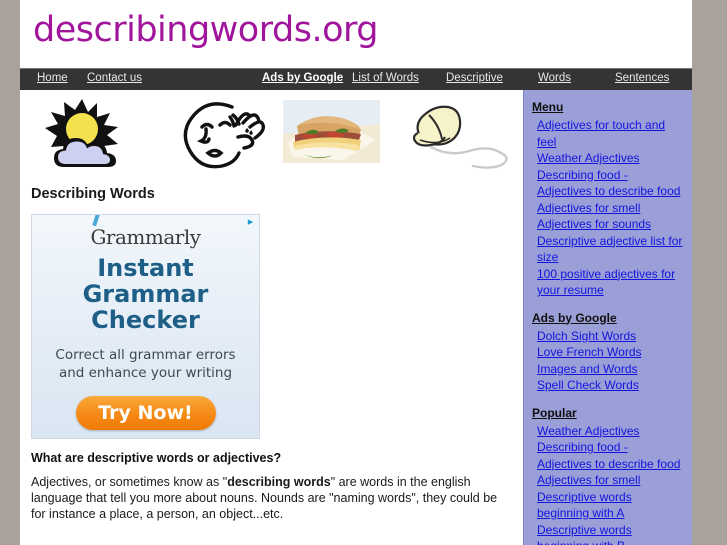 This screenshot has width=727, height=545. I want to click on hero-image-strip, so click(271, 137).